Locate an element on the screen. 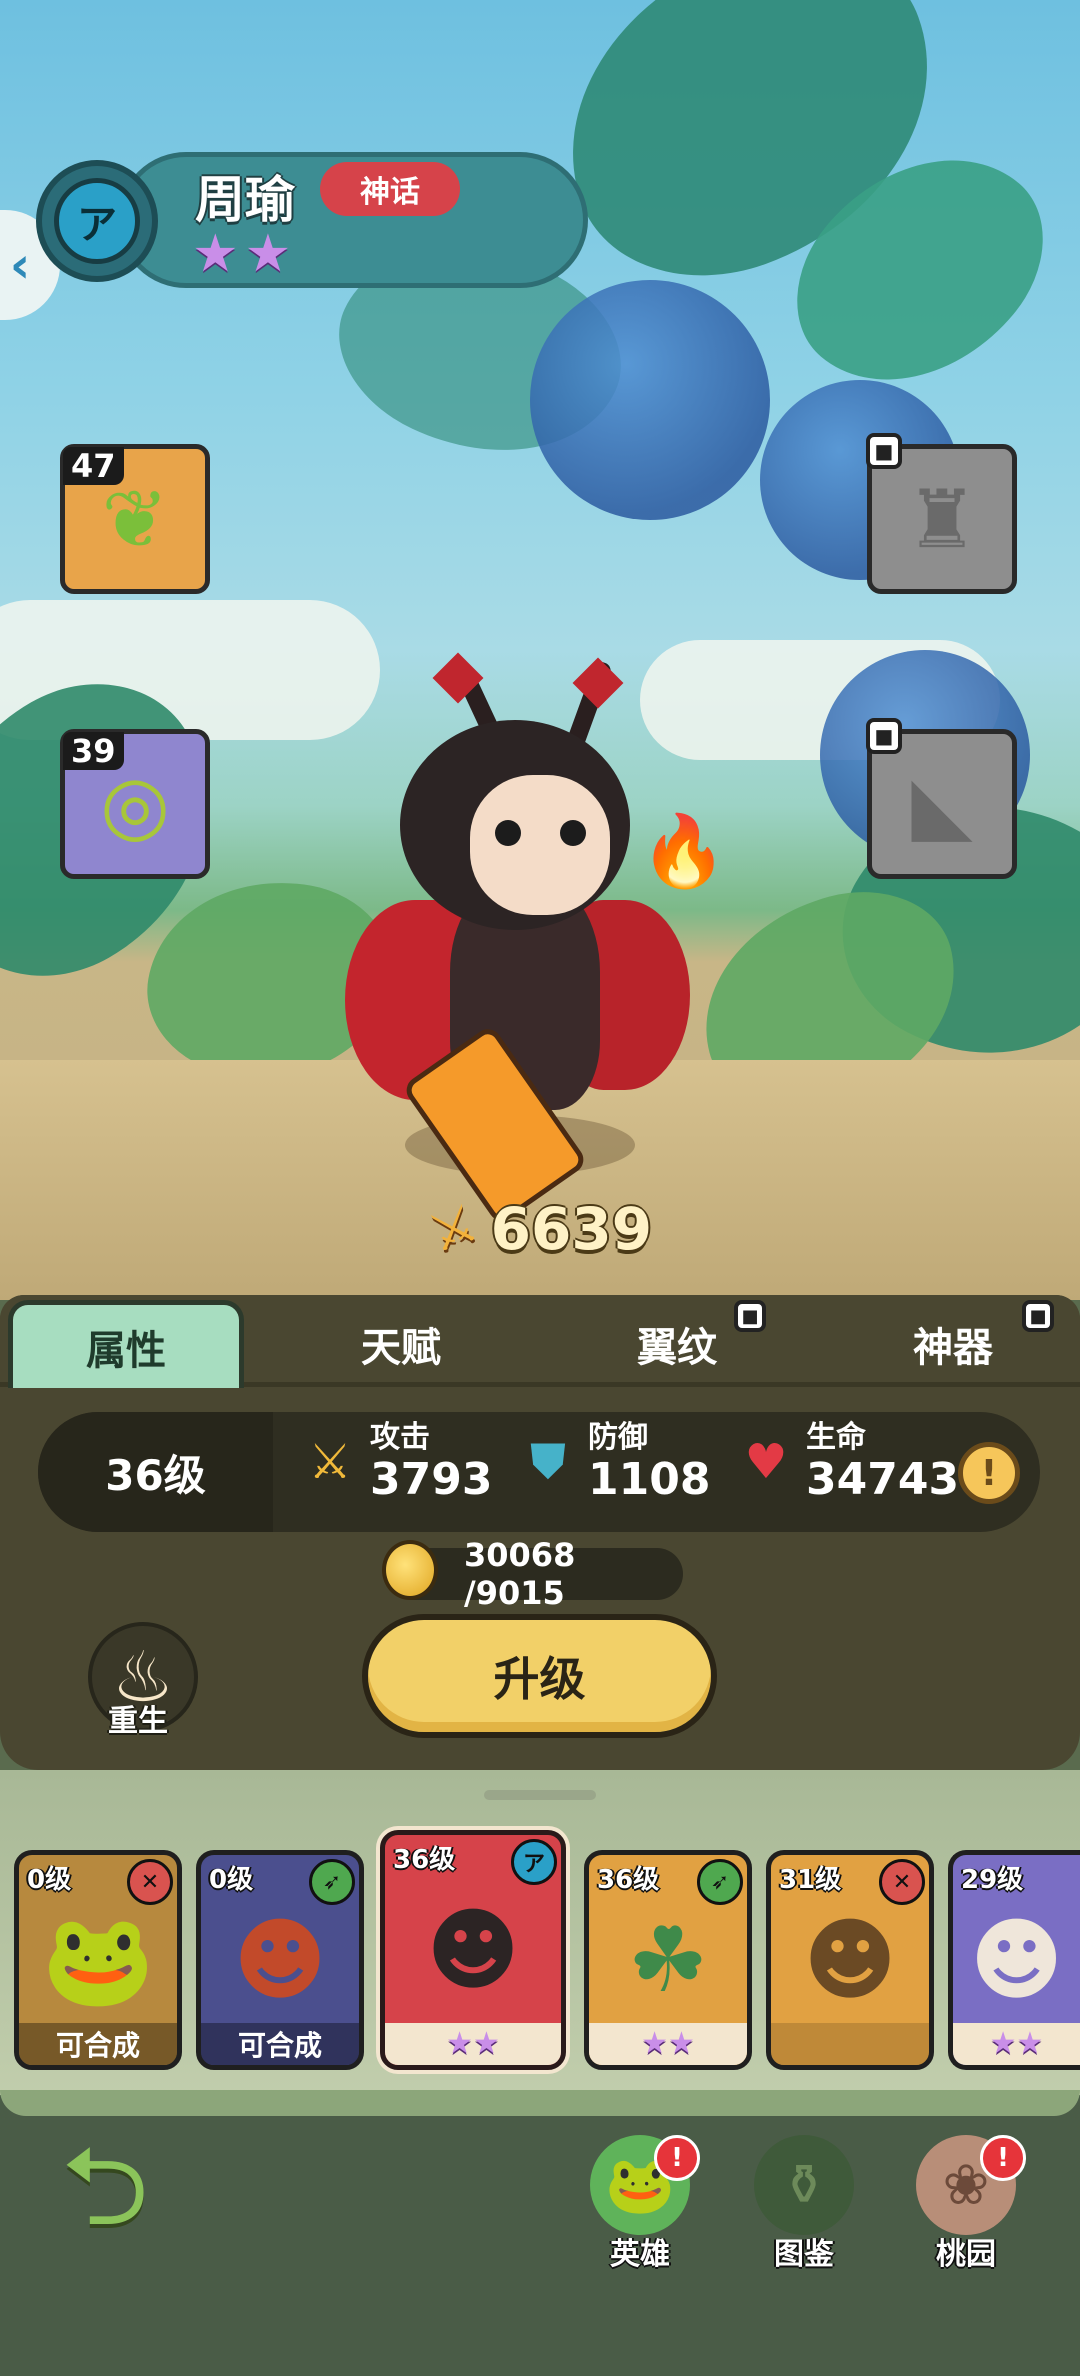 This screenshot has height=2376, width=1080. drag-handle is located at coordinates (540, 1795).